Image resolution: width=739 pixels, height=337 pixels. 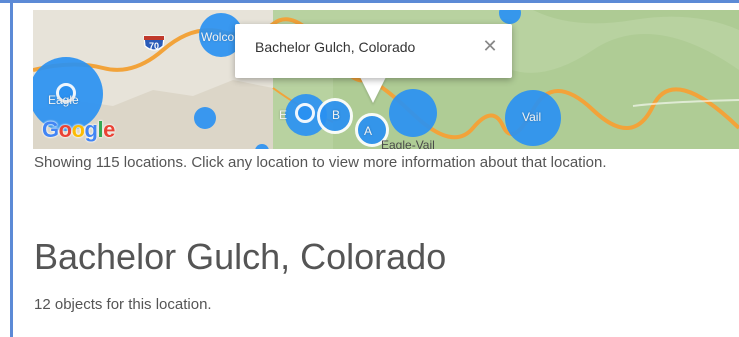 What do you see at coordinates (123, 304) in the screenshot?
I see `object-count: 12 objects for this location.` at bounding box center [123, 304].